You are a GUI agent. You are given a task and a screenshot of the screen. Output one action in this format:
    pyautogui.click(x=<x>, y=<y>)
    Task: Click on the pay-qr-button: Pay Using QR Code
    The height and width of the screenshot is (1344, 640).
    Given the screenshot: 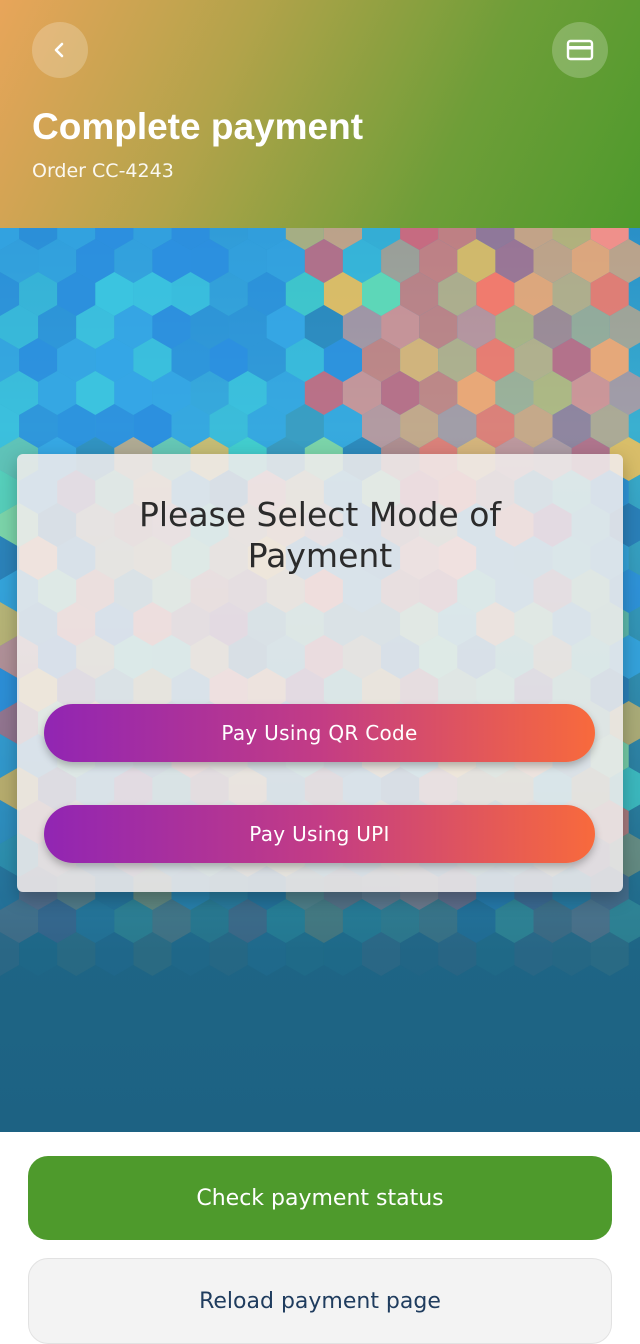 What is the action you would take?
    pyautogui.click(x=319, y=733)
    